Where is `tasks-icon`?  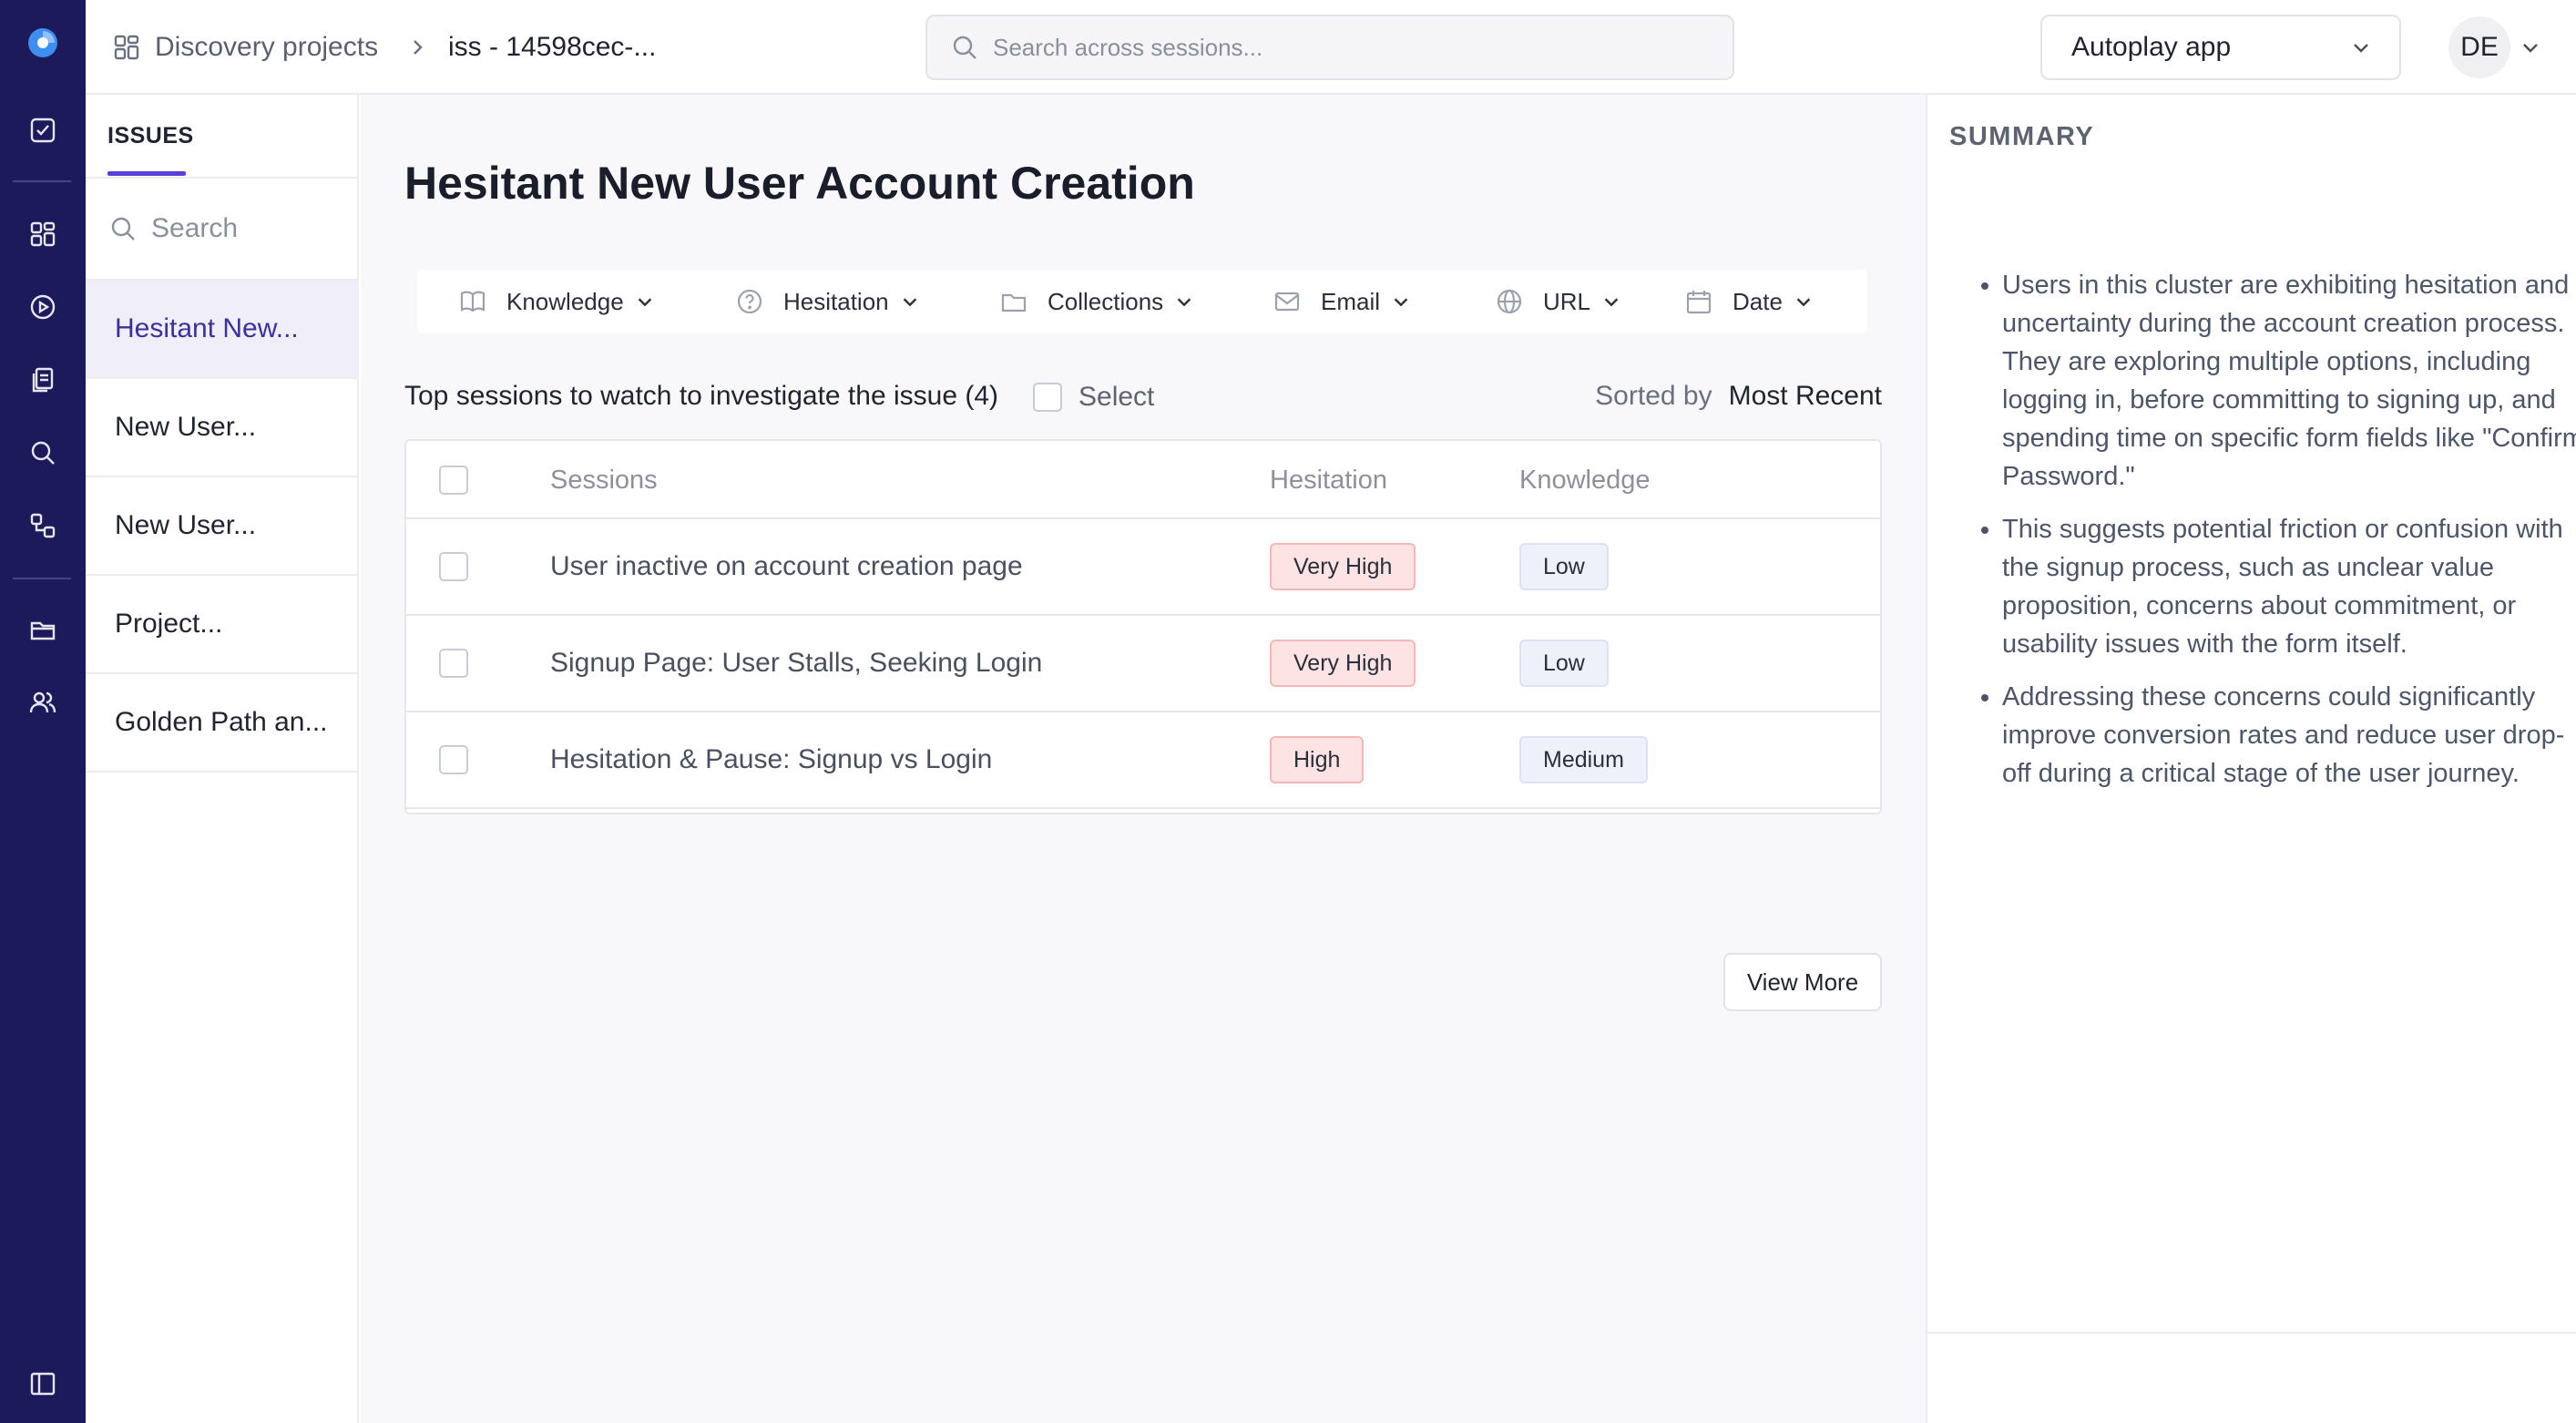 tasks-icon is located at coordinates (43, 130).